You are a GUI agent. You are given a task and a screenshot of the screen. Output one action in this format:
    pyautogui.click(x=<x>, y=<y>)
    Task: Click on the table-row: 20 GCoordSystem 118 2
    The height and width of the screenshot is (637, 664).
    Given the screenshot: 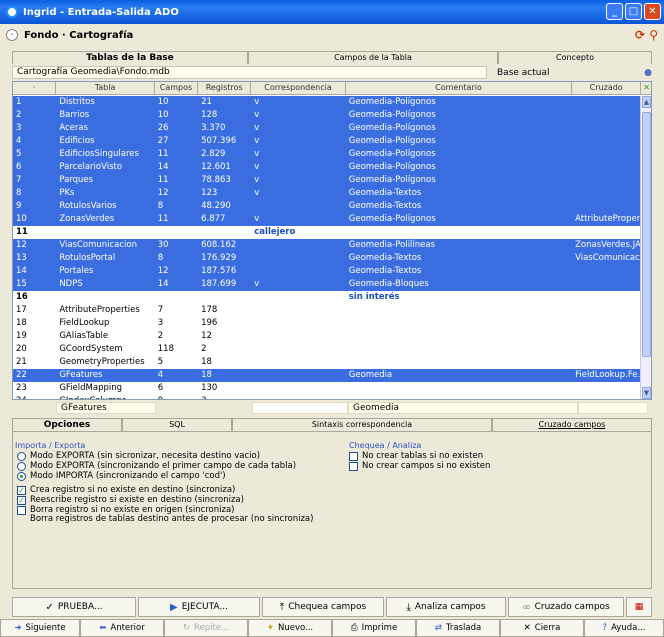 What is the action you would take?
    pyautogui.click(x=327, y=349)
    